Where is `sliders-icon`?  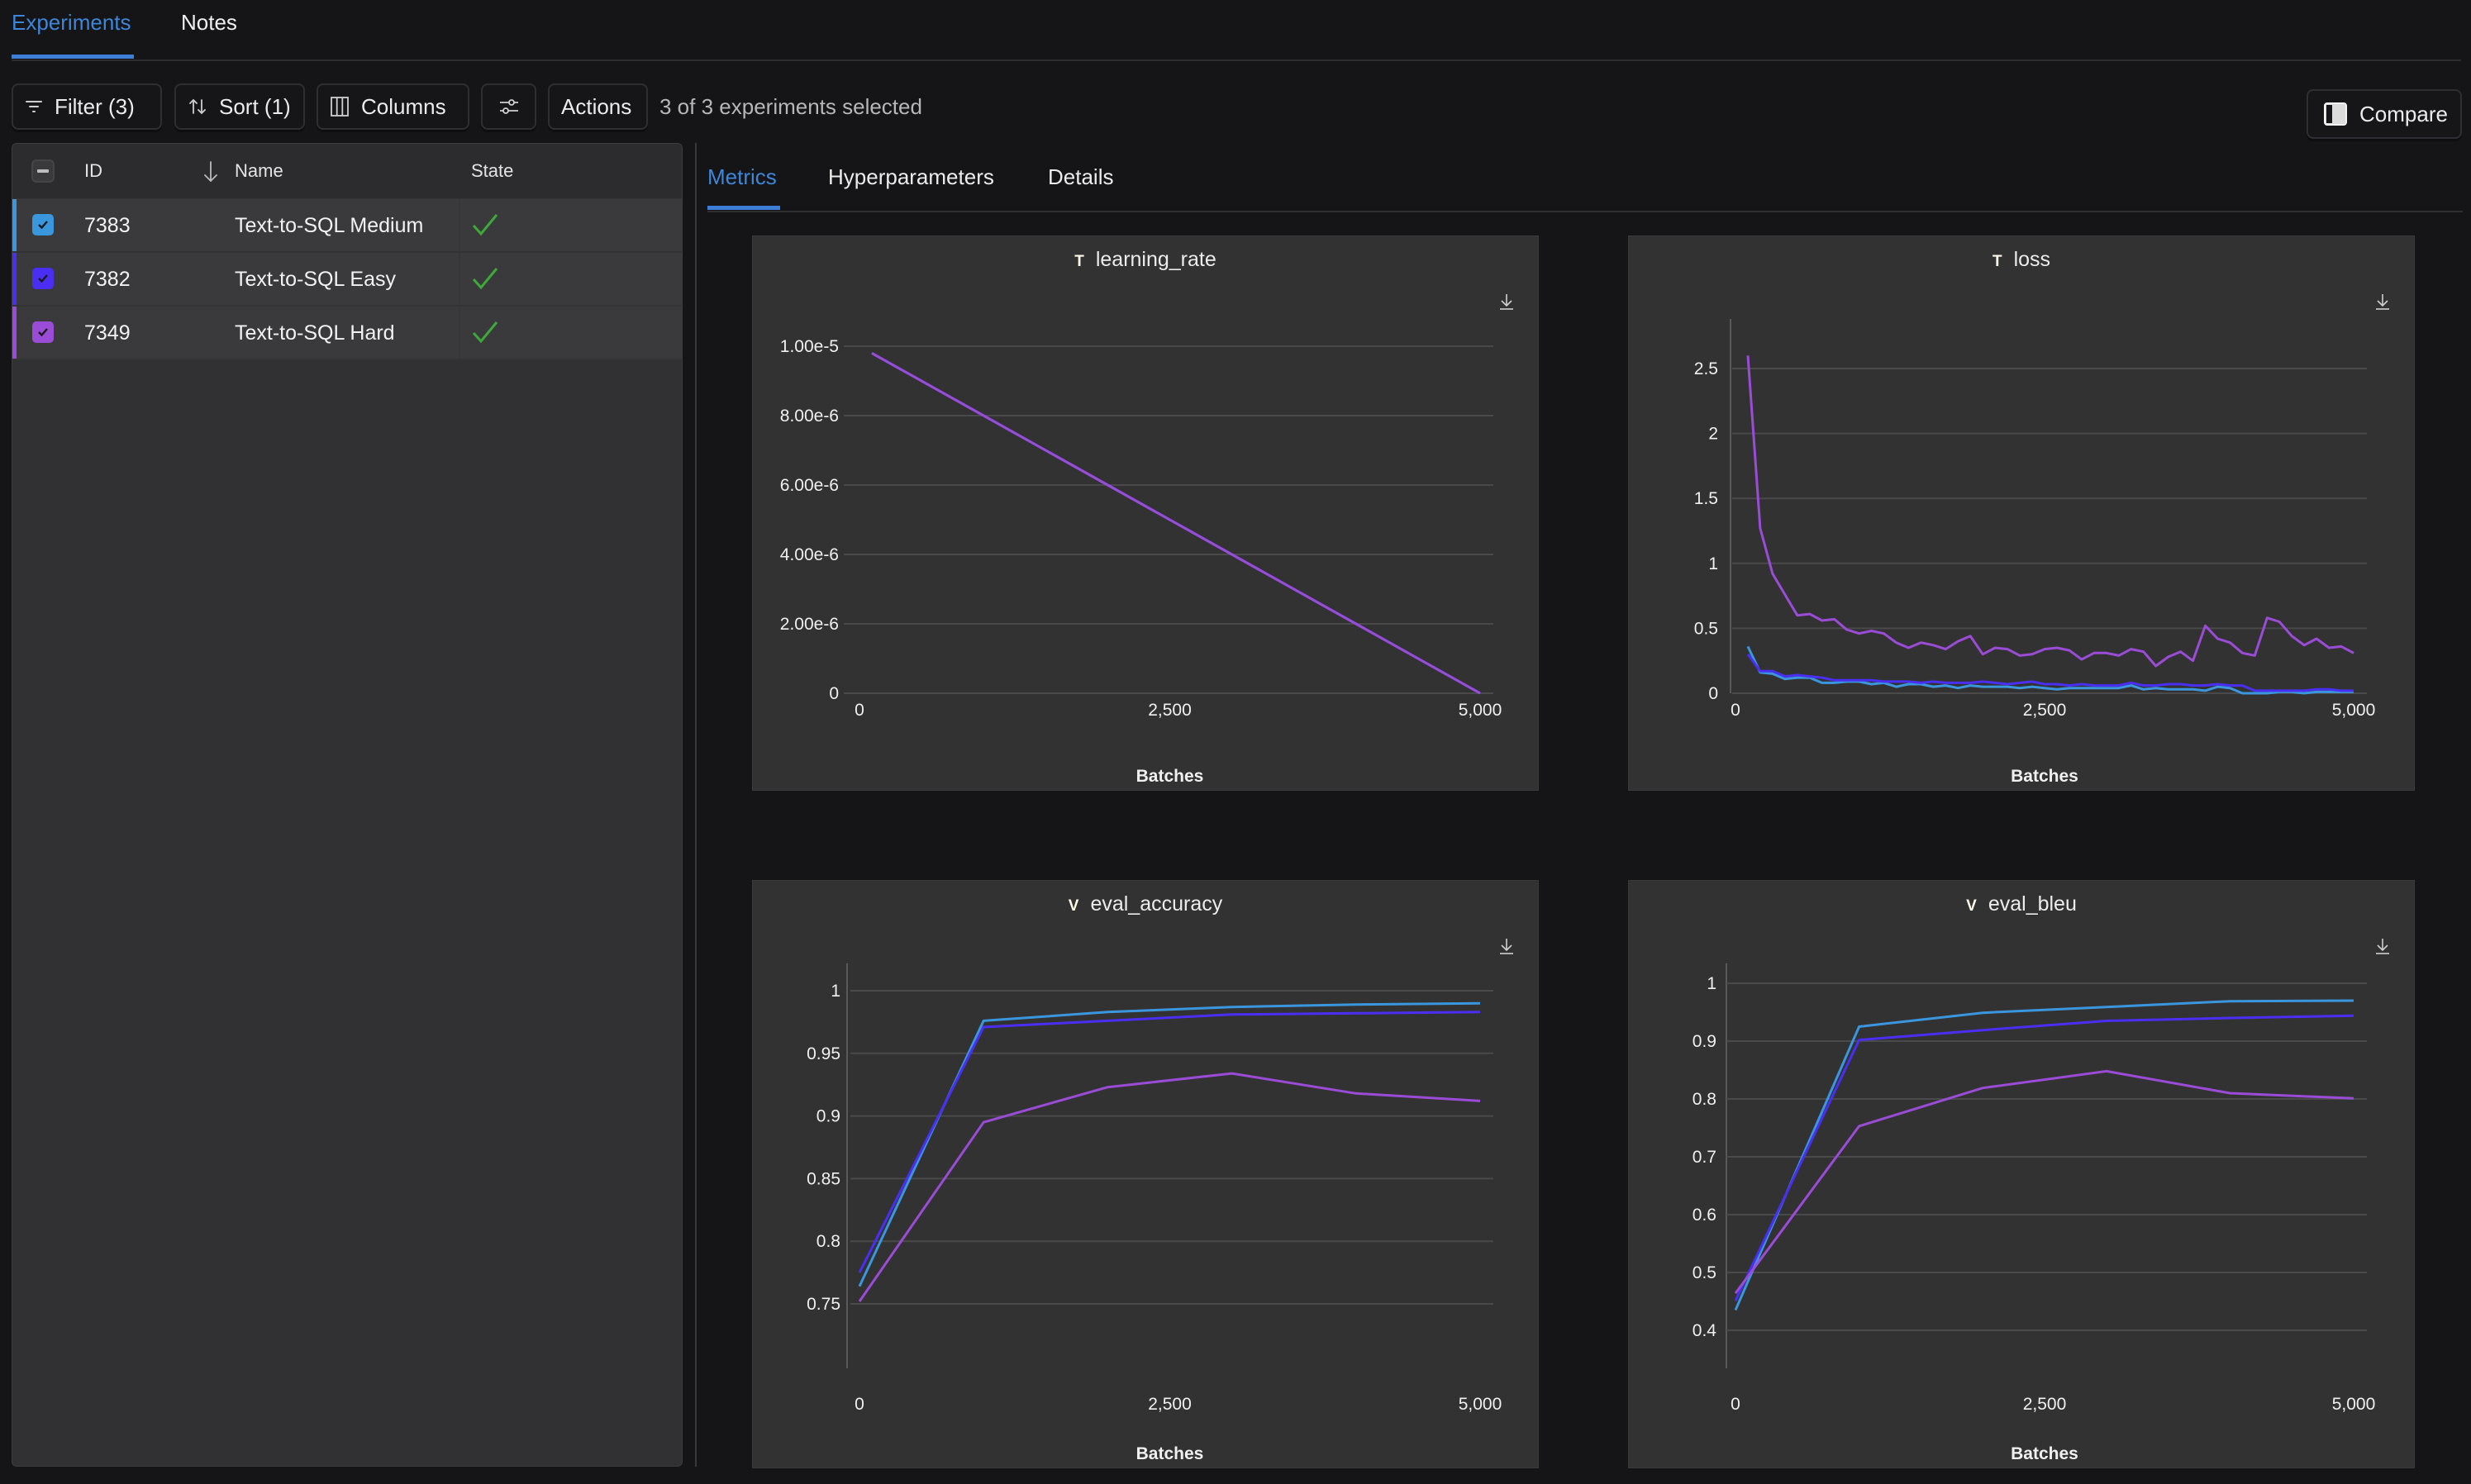 sliders-icon is located at coordinates (509, 106).